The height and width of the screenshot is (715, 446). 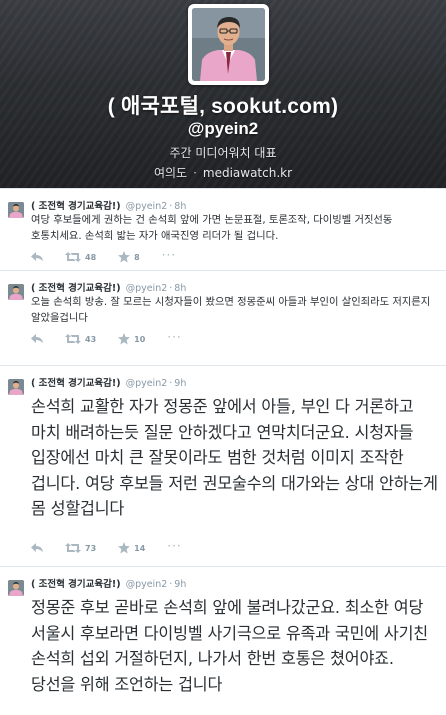 I want to click on profile-display-name: ( 애국포털, sookut.com), so click(x=223, y=106).